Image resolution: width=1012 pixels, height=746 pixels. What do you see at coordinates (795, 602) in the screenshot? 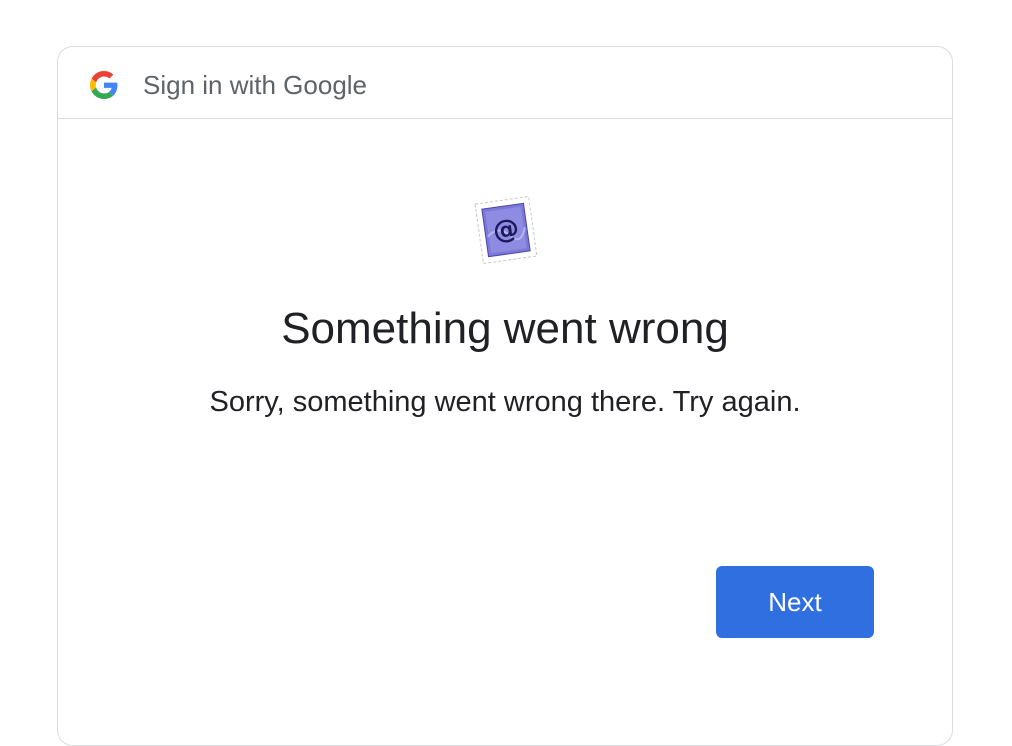
I see `next-button: Next` at bounding box center [795, 602].